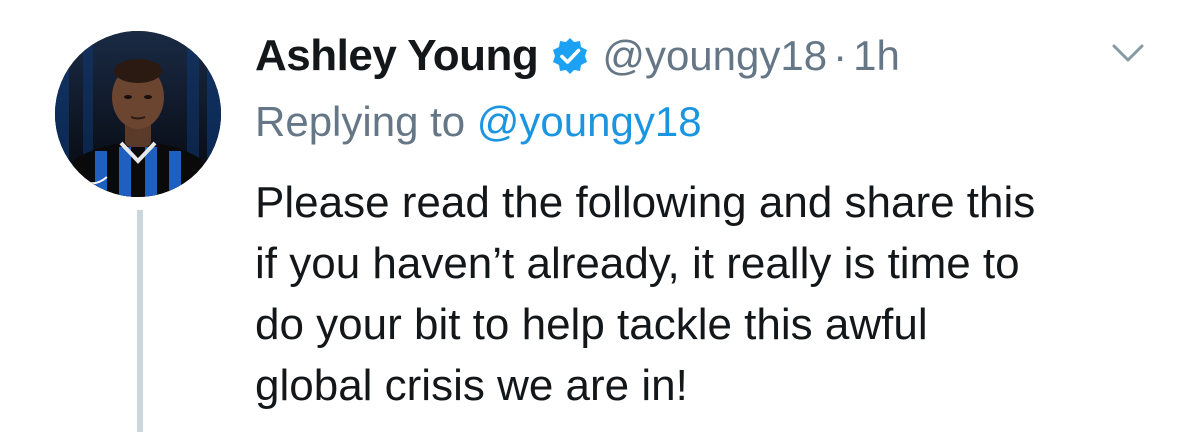 The image size is (1200, 432). I want to click on avatar, so click(138, 114).